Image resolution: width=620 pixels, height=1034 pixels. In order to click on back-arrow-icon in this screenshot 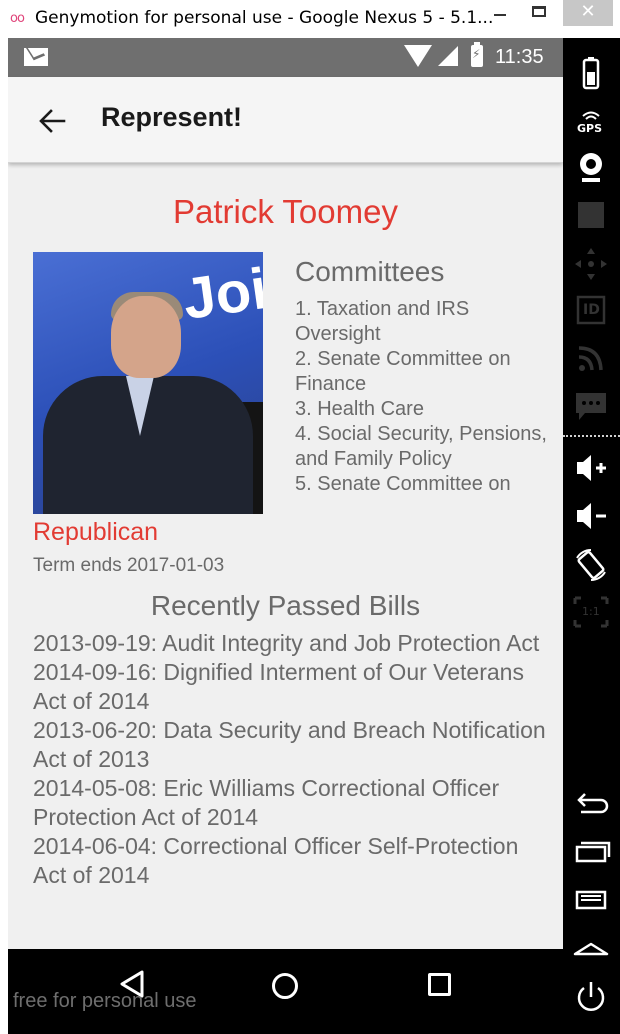, I will do `click(52, 121)`.